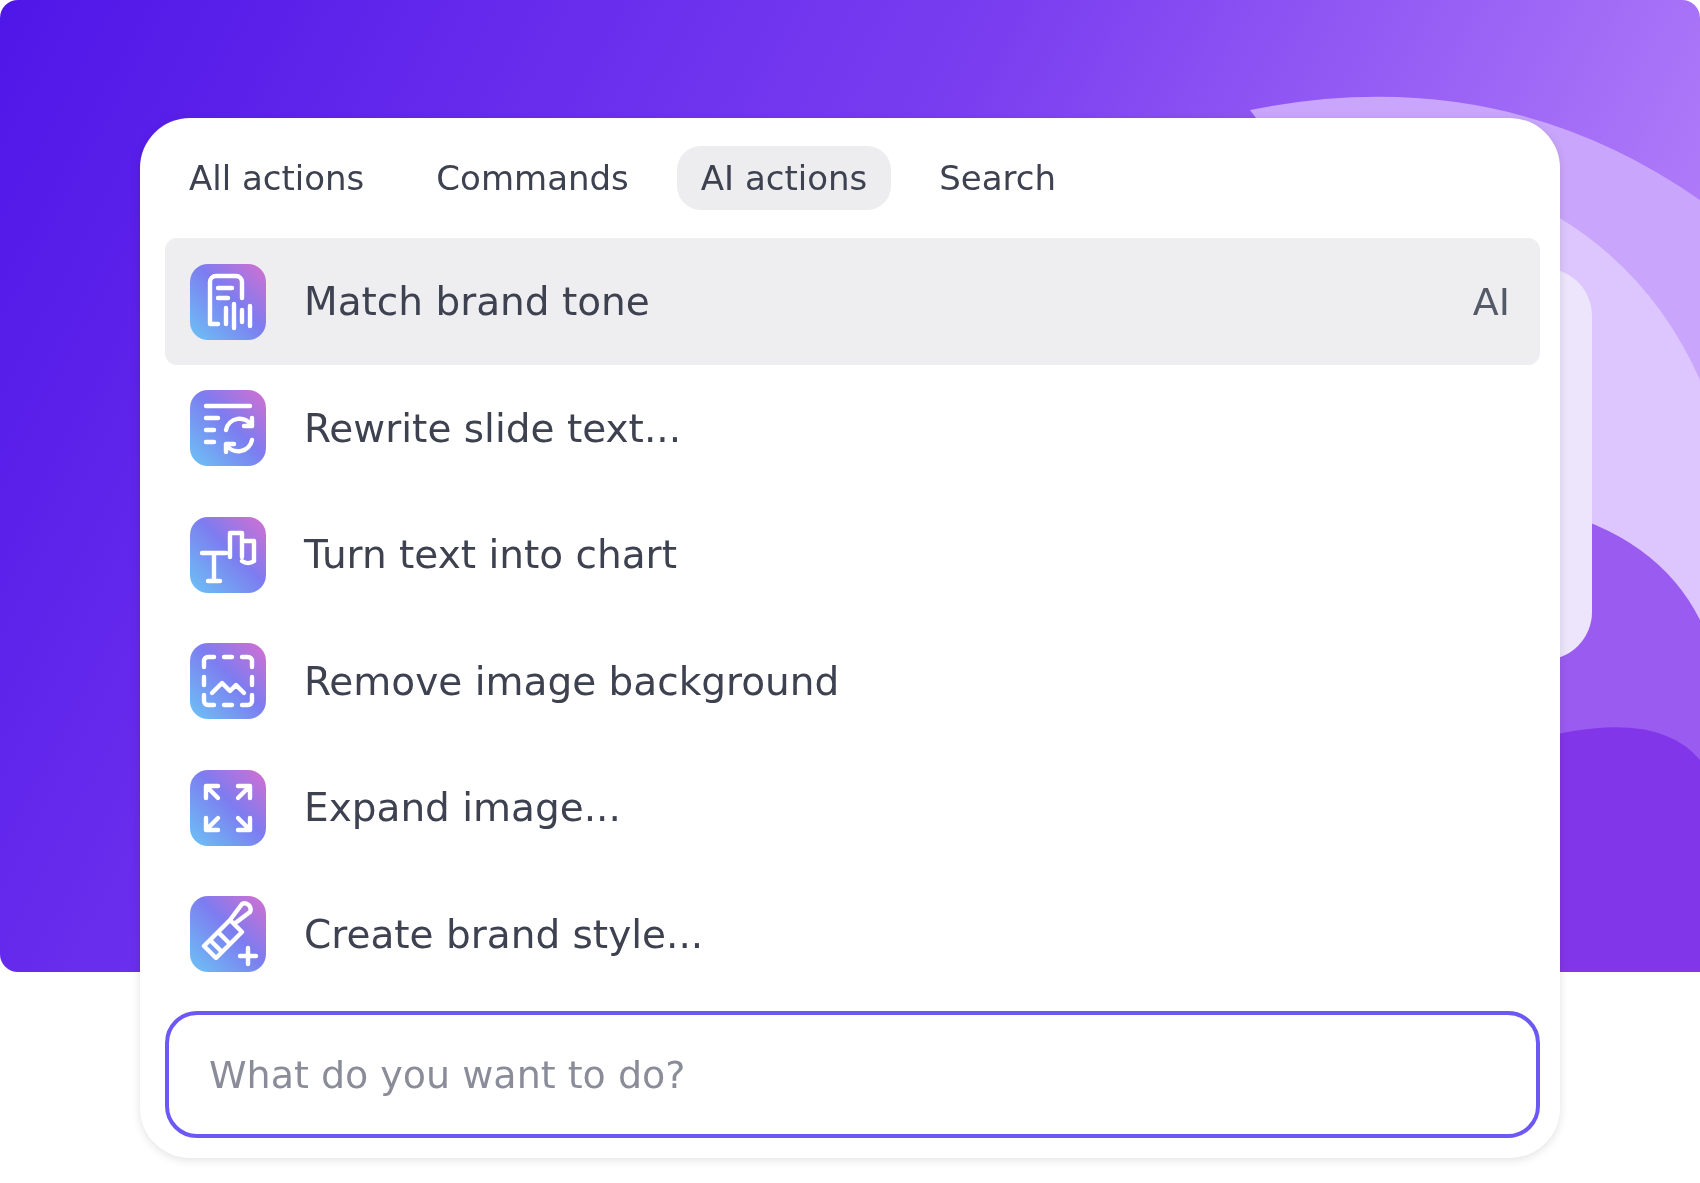  What do you see at coordinates (491, 555) in the screenshot?
I see `action-label: Turn text into chart` at bounding box center [491, 555].